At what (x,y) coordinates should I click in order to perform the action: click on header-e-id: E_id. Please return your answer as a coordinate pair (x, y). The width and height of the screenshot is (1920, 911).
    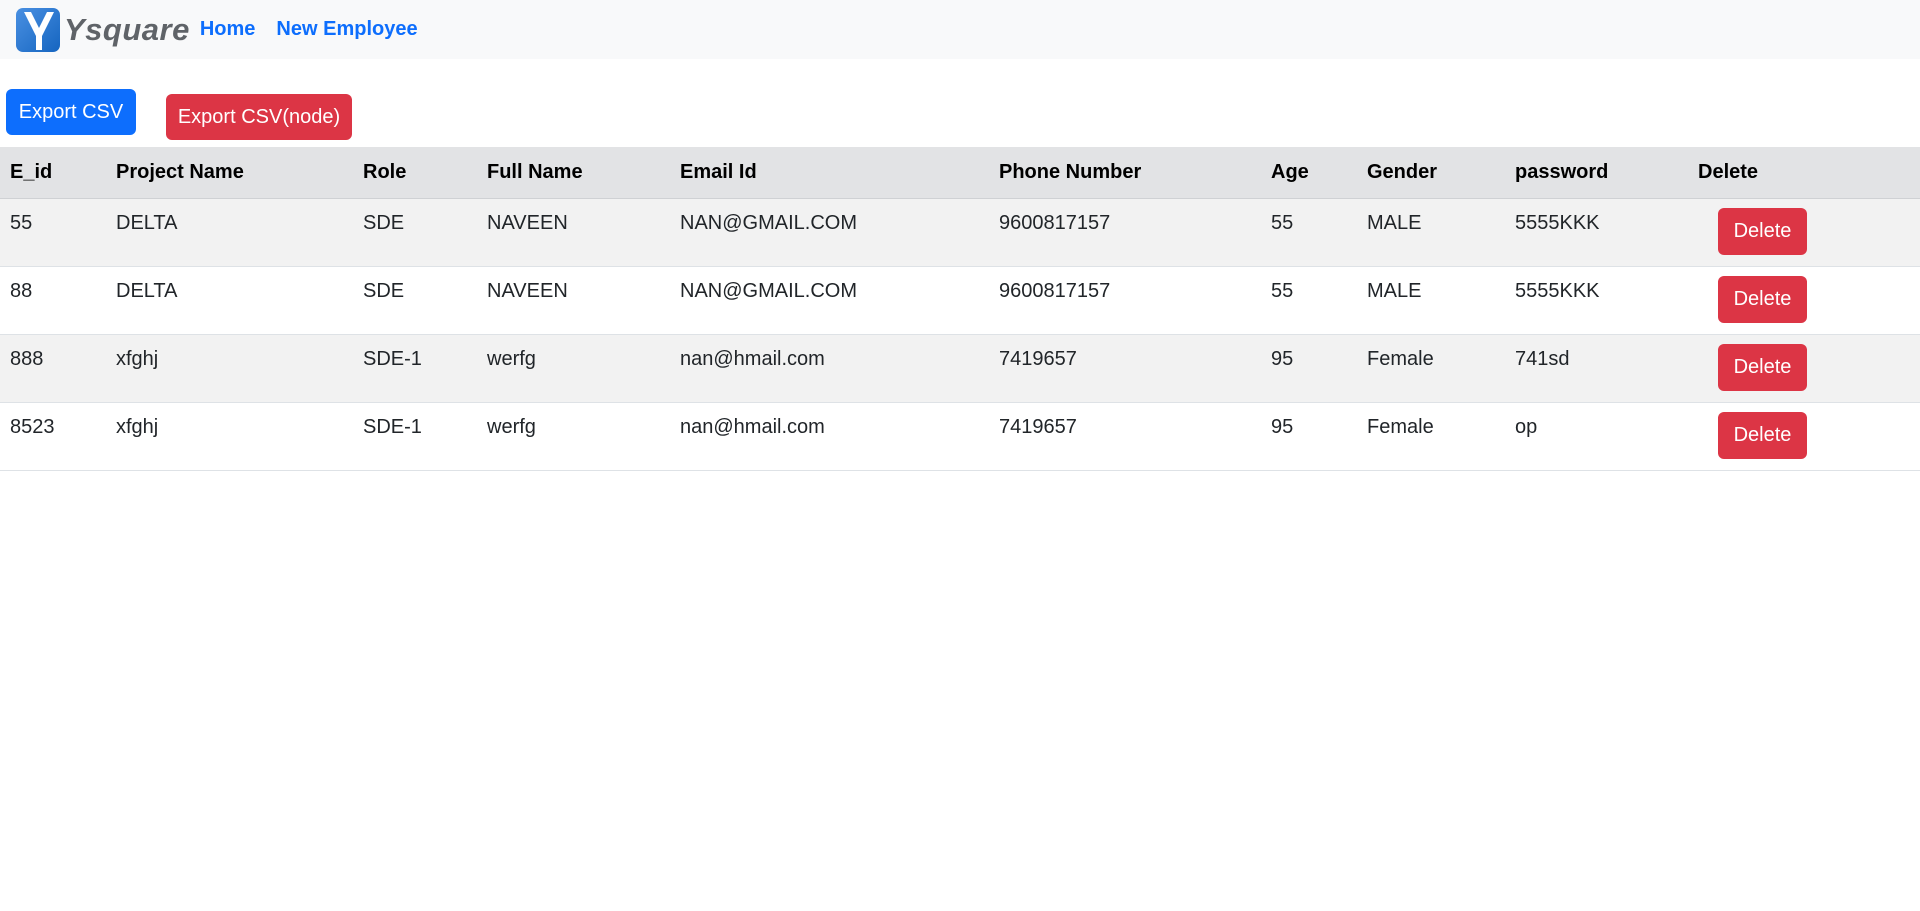
    Looking at the image, I should click on (53, 173).